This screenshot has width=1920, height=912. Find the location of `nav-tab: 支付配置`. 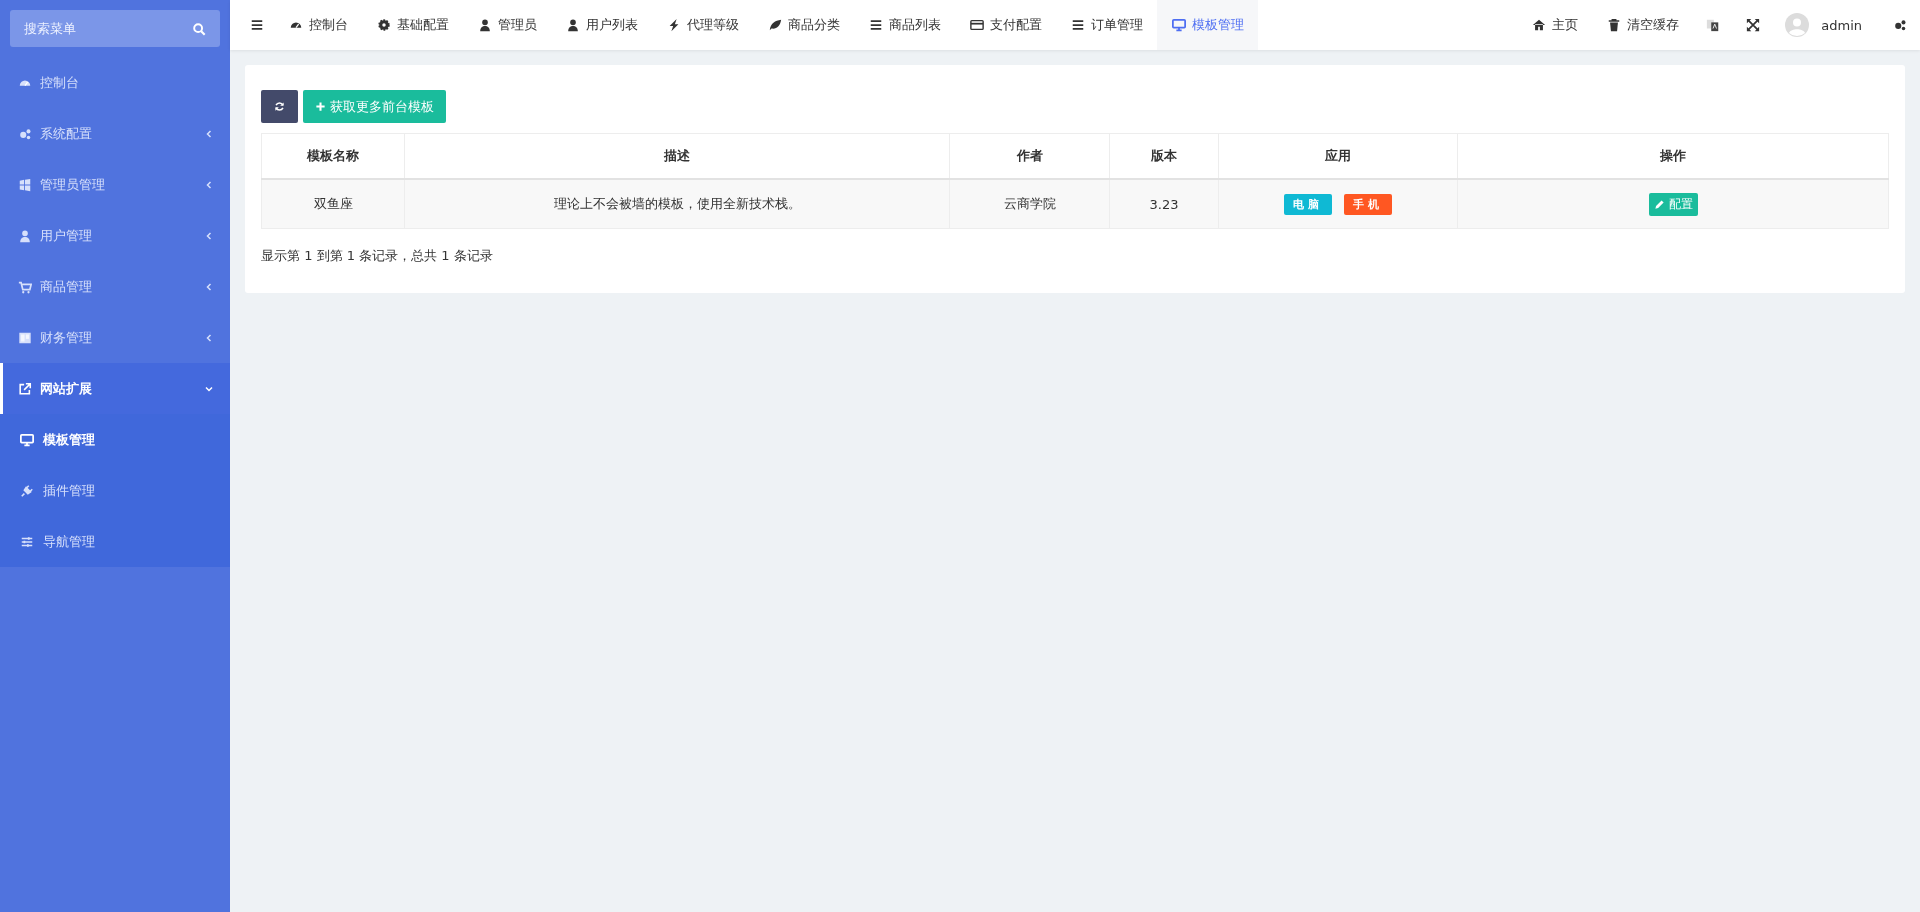

nav-tab: 支付配置 is located at coordinates (1005, 25).